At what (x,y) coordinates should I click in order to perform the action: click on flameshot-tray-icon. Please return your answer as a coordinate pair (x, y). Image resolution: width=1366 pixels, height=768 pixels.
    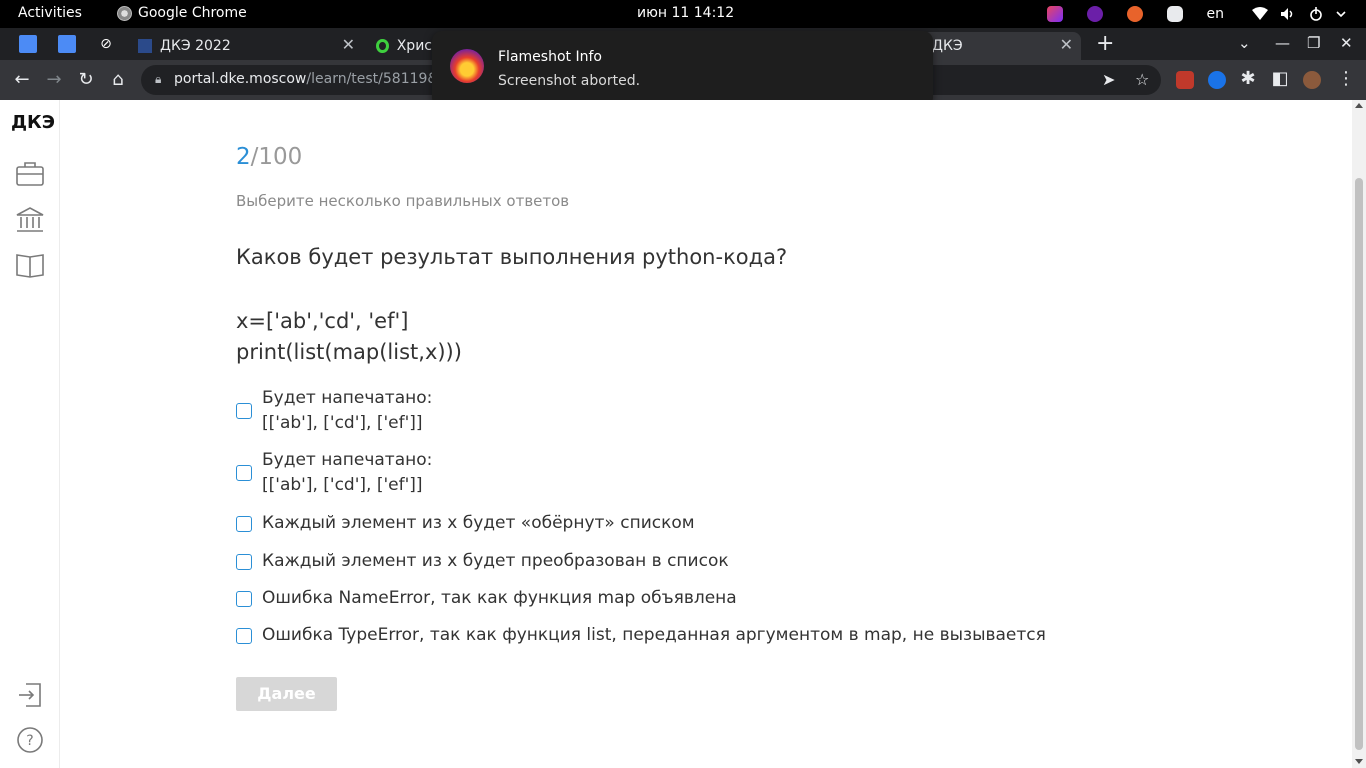
    Looking at the image, I should click on (1094, 14).